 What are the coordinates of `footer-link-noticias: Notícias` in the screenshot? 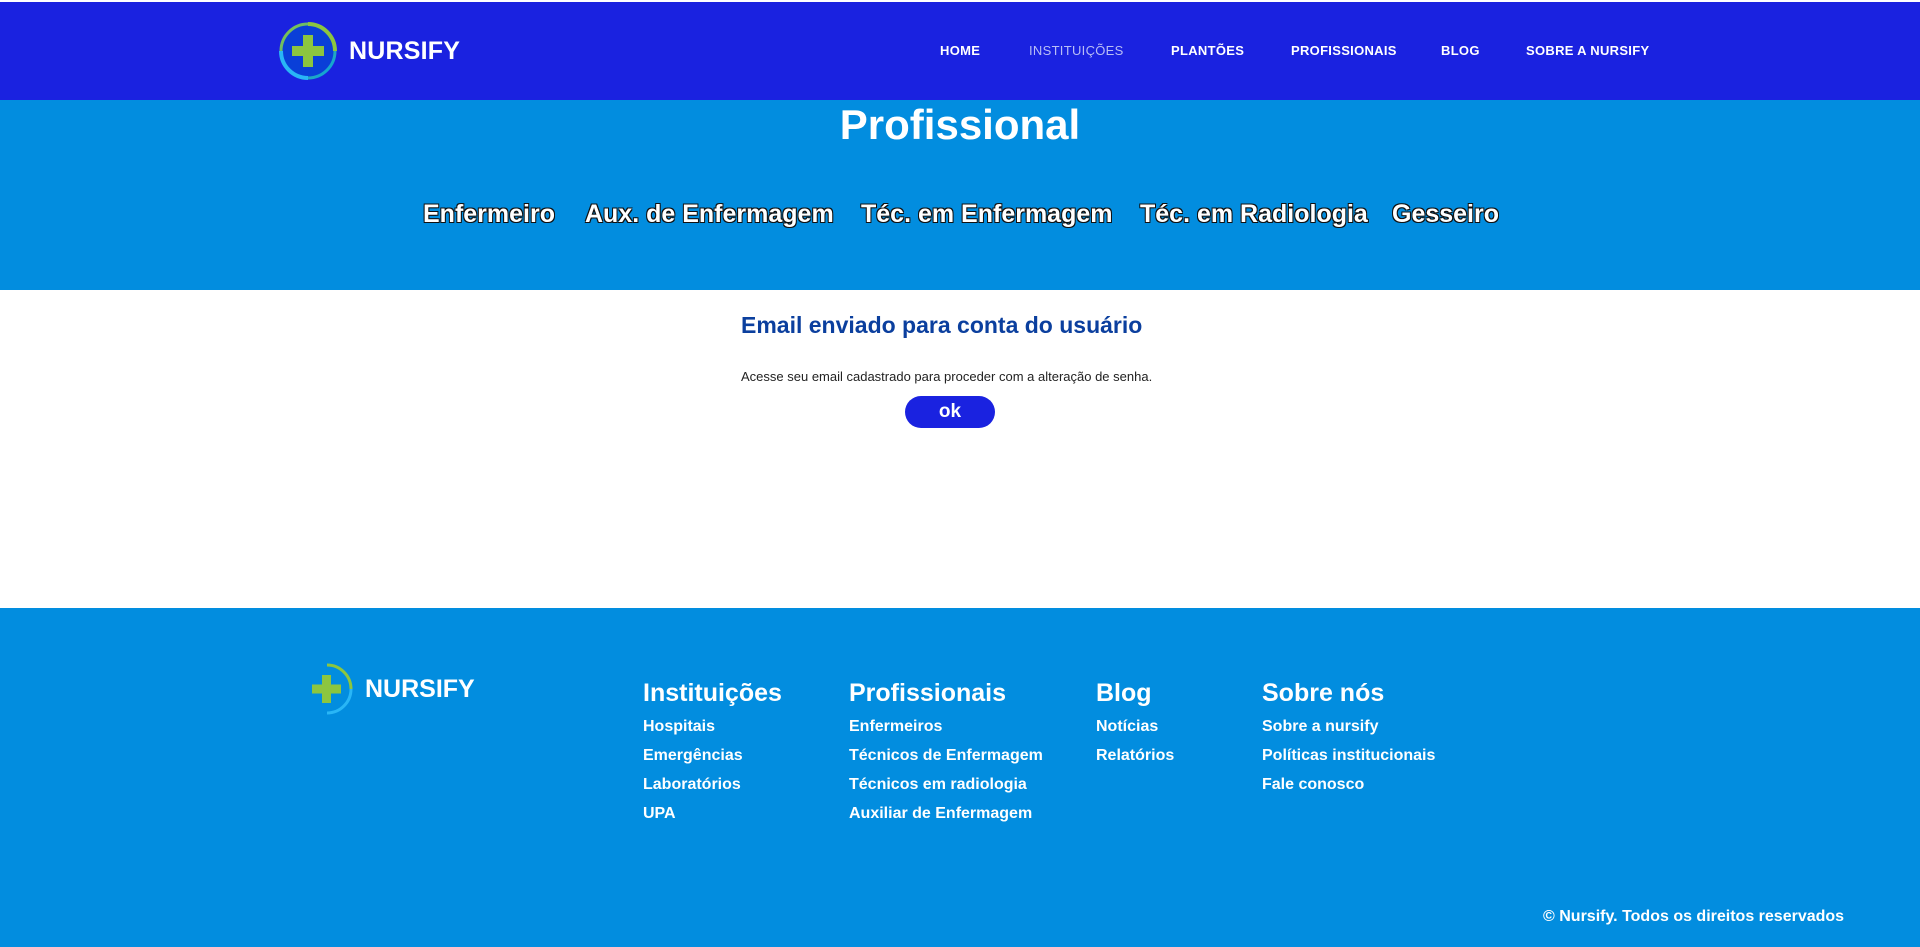 It's located at (1135, 726).